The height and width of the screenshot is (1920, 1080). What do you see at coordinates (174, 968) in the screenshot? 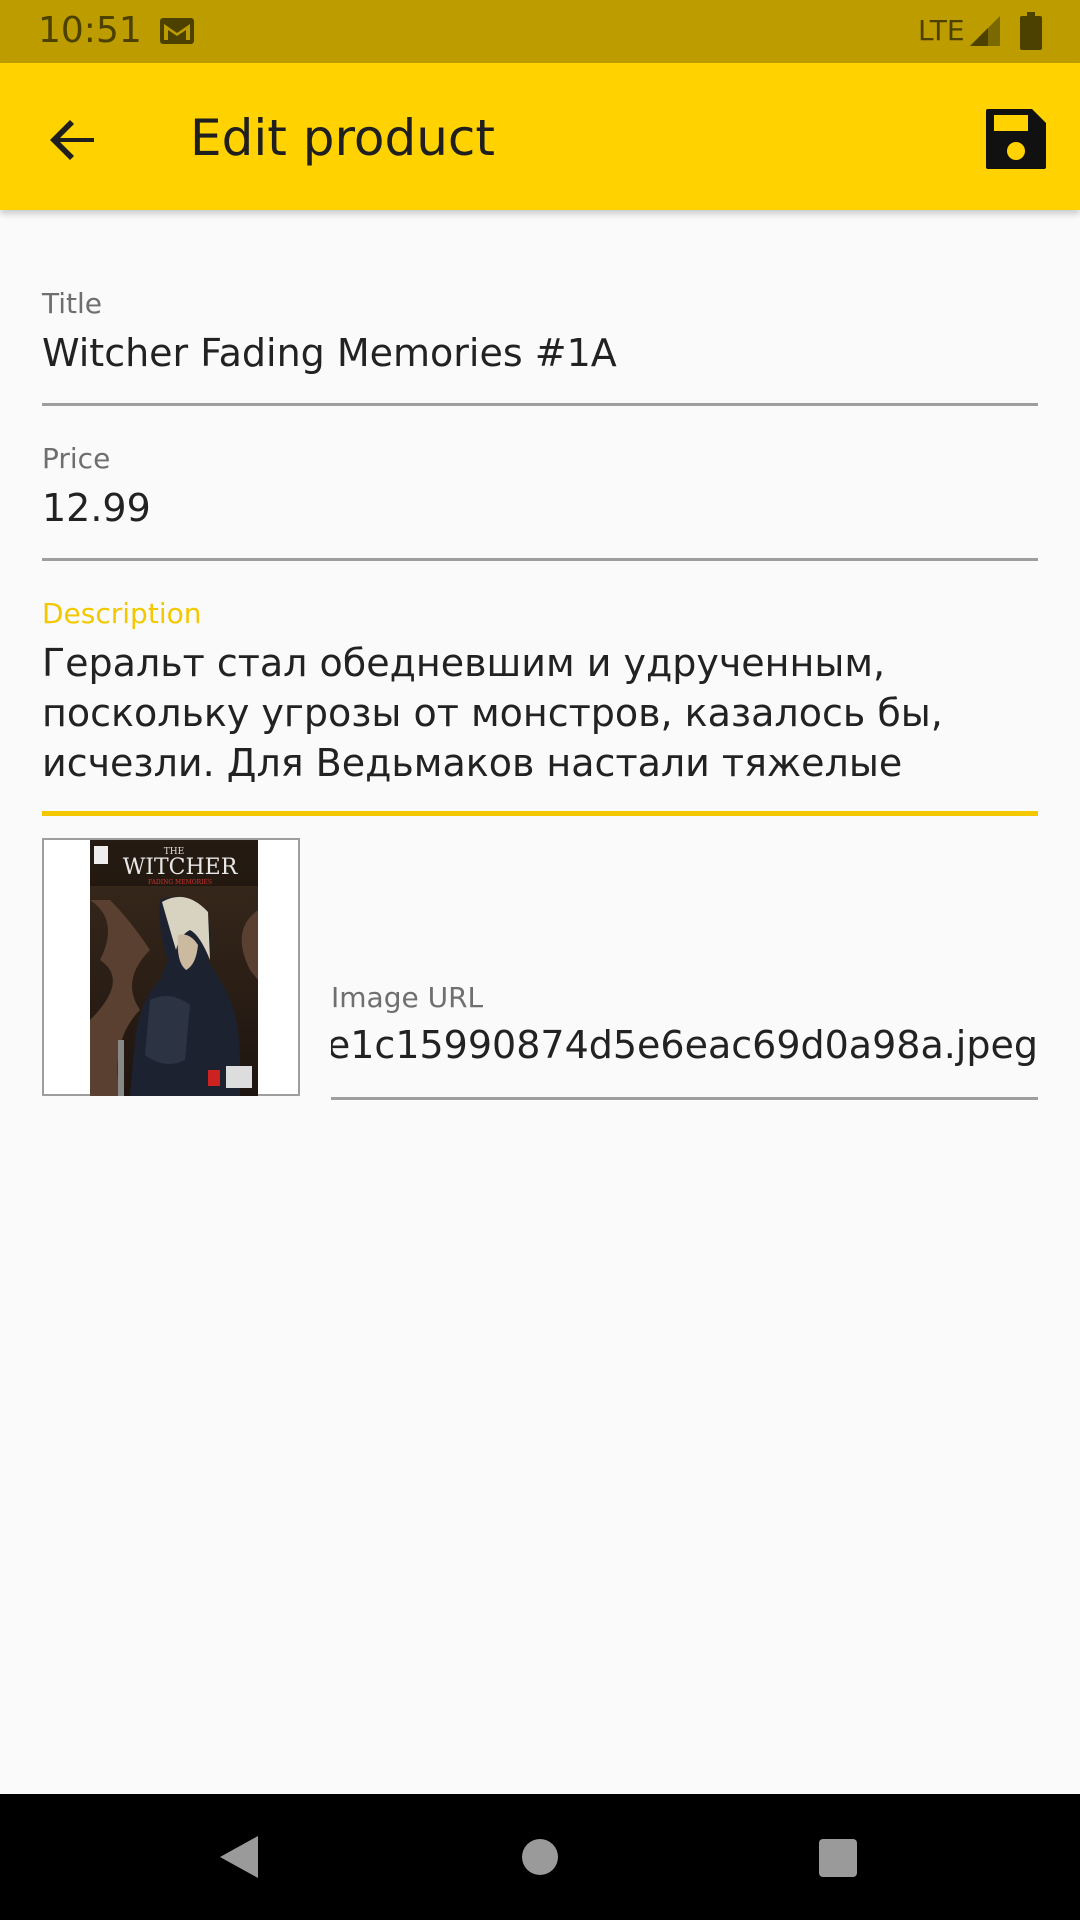
I see `comic-cover-image: THE WITCHER FADING MEMORIES` at bounding box center [174, 968].